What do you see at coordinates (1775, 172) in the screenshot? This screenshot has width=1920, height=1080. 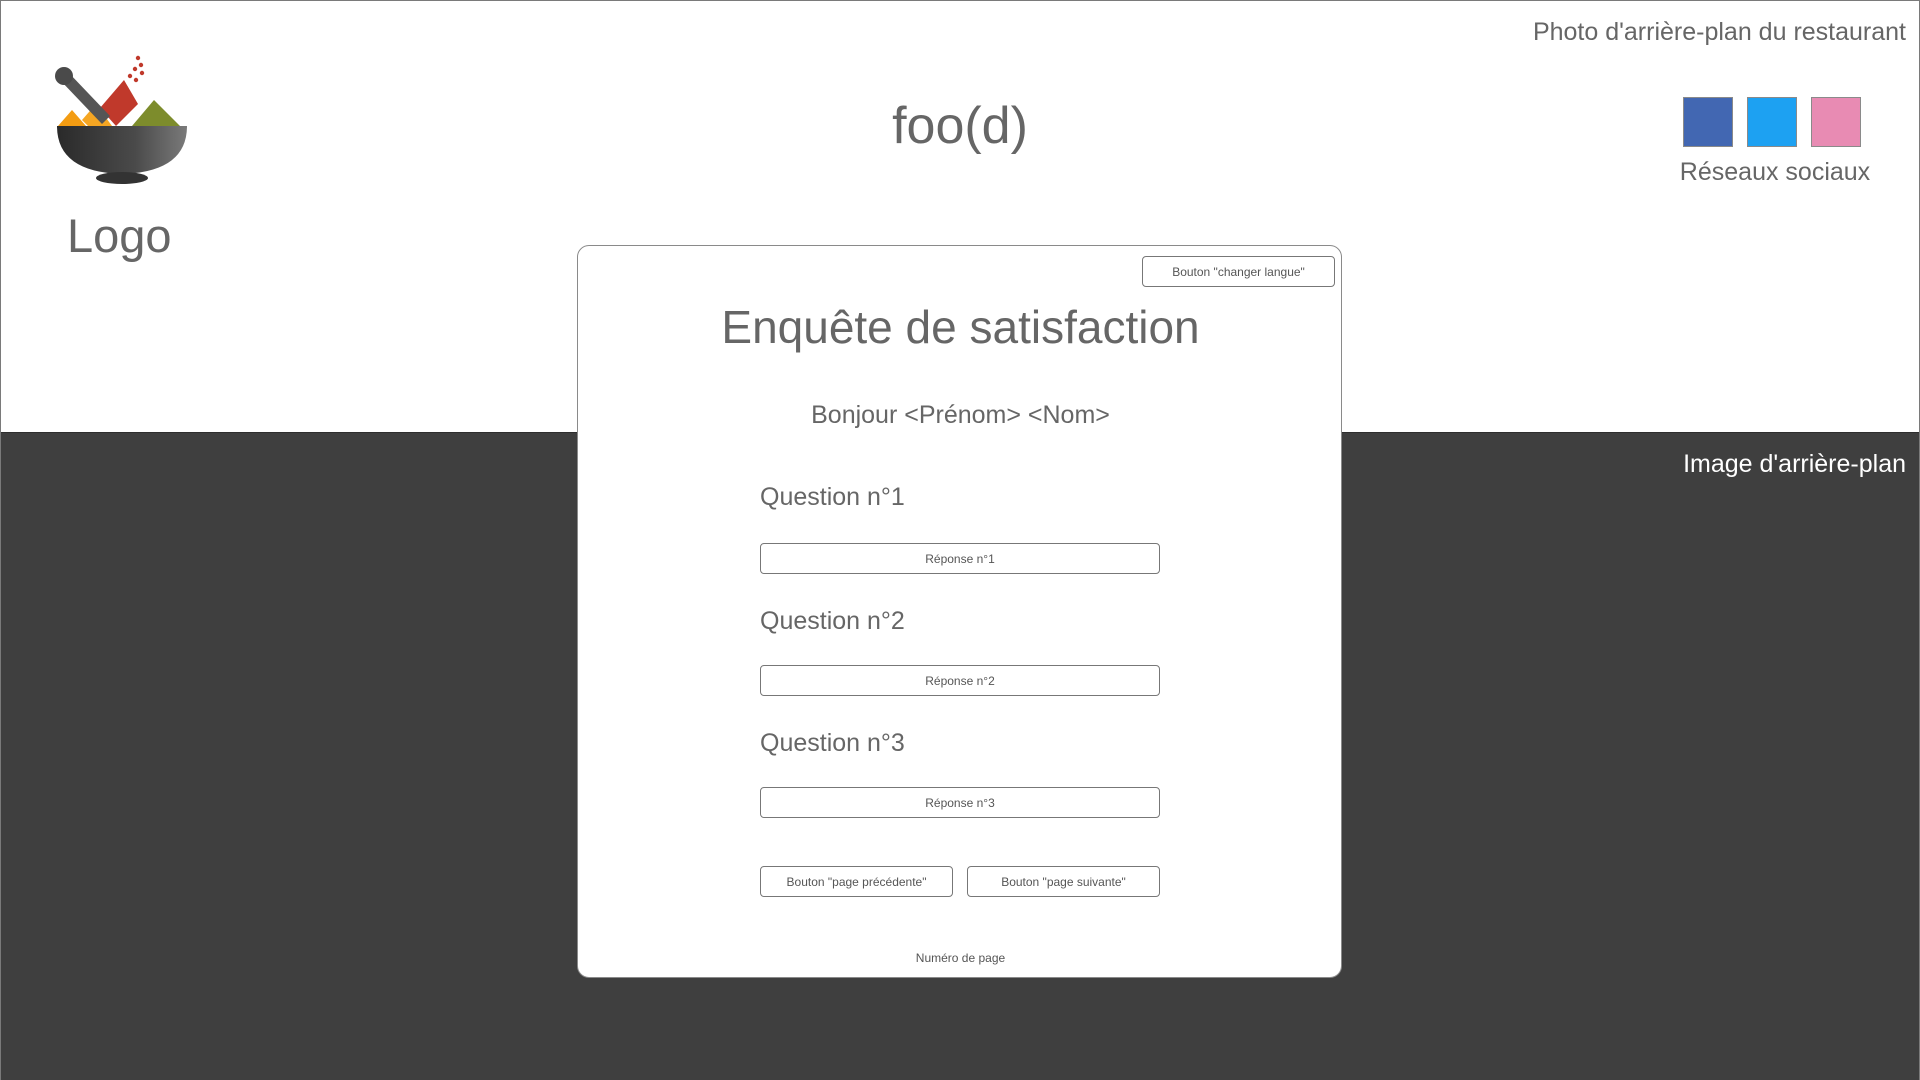 I see `social-label: Réseaux sociaux` at bounding box center [1775, 172].